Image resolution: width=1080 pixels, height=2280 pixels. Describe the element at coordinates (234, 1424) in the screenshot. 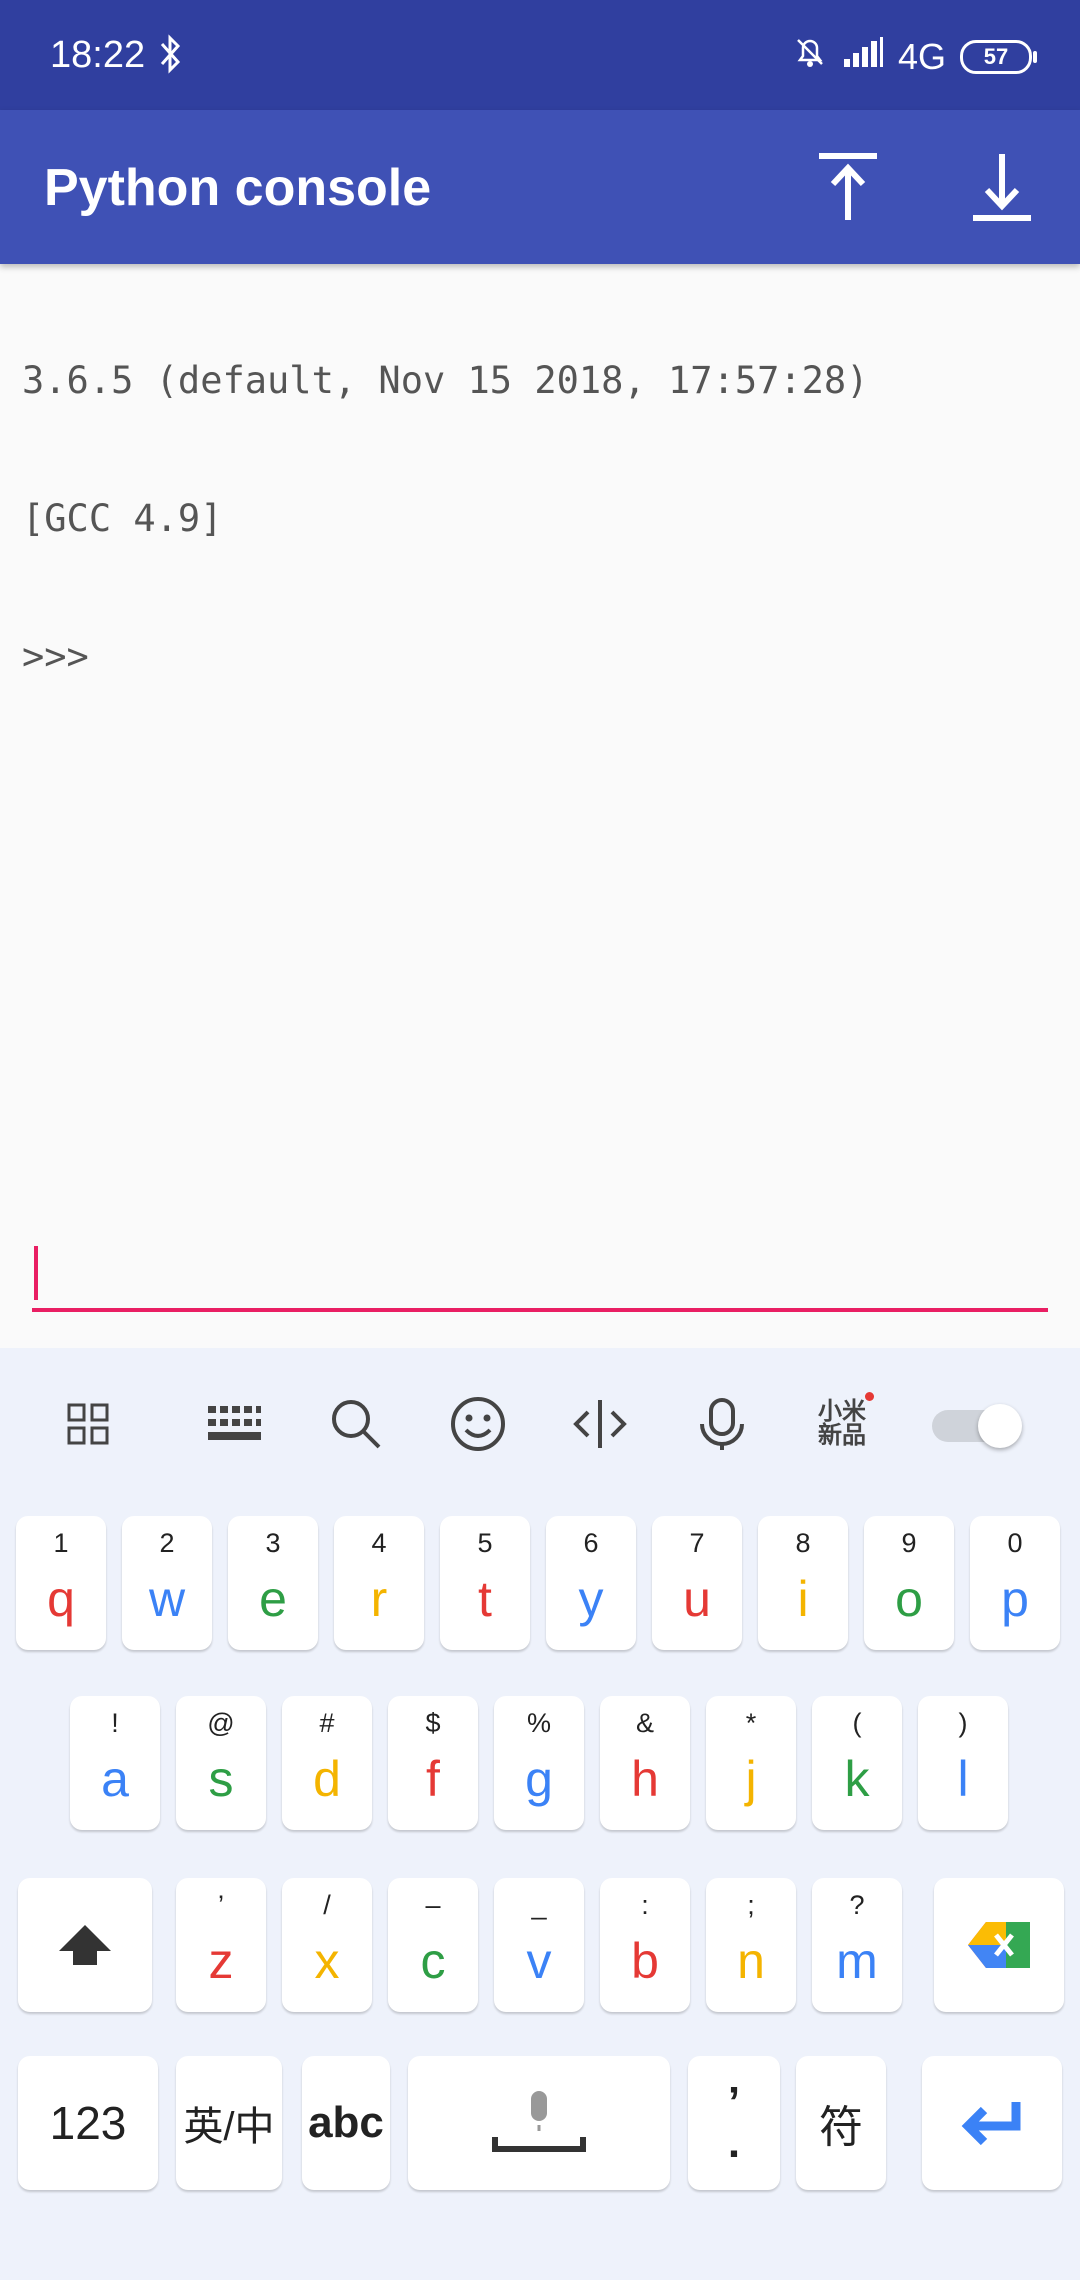

I see `keyboard-layout-icon` at that location.